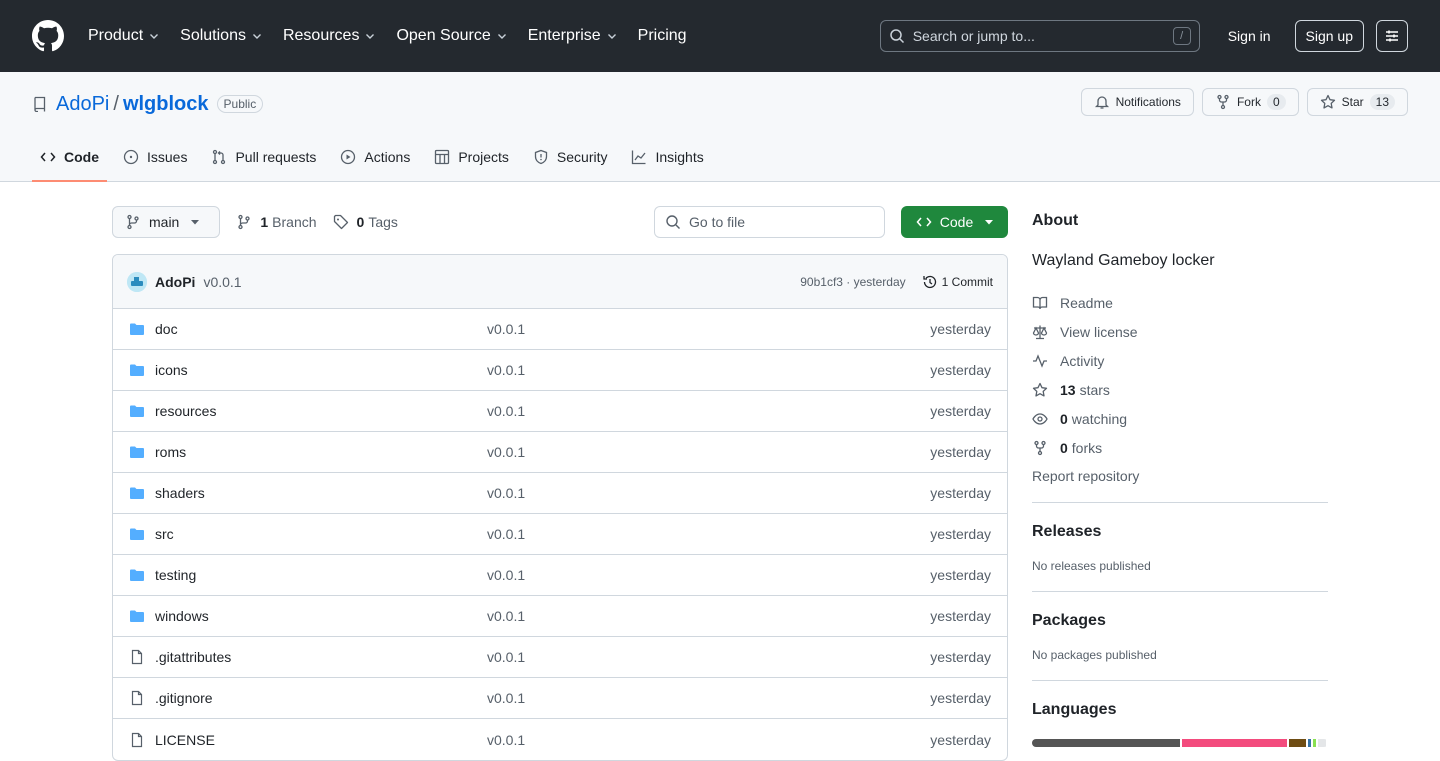 The height and width of the screenshot is (761, 1440). I want to click on go-to-file-input: Go to file, so click(769, 222).